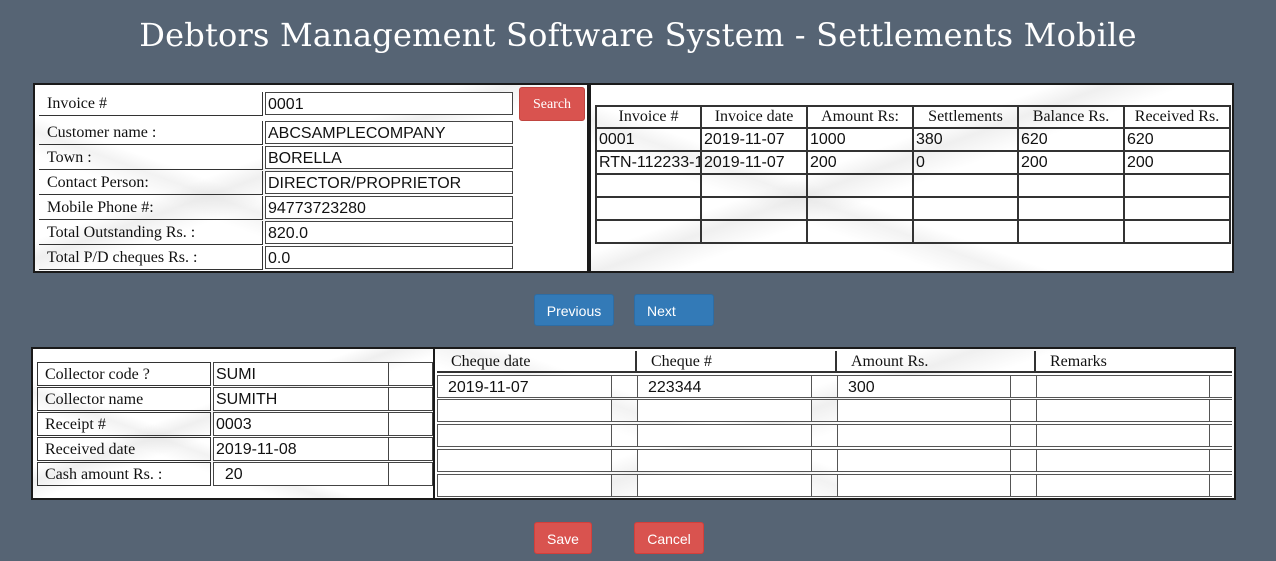  What do you see at coordinates (389, 257) in the screenshot?
I see `total-pd-cheques-field: 0.0` at bounding box center [389, 257].